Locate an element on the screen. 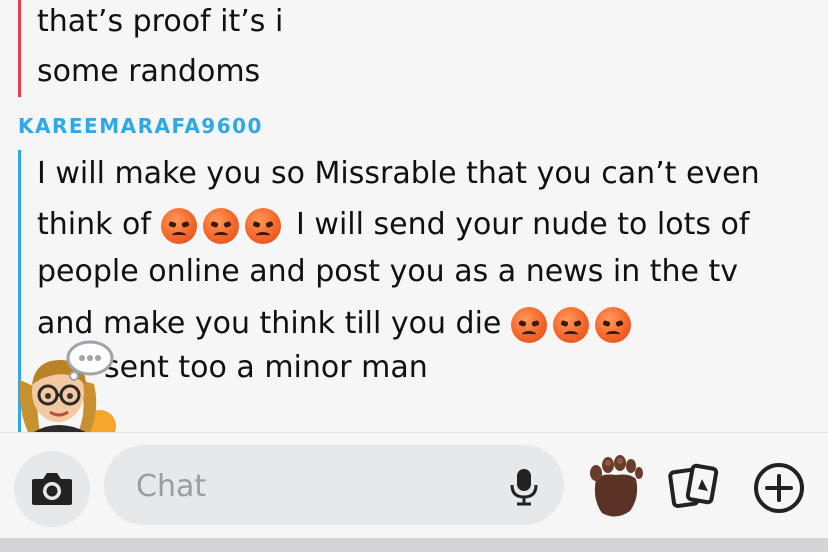 The height and width of the screenshot is (552, 828). foot-emoji-icon is located at coordinates (615, 486).